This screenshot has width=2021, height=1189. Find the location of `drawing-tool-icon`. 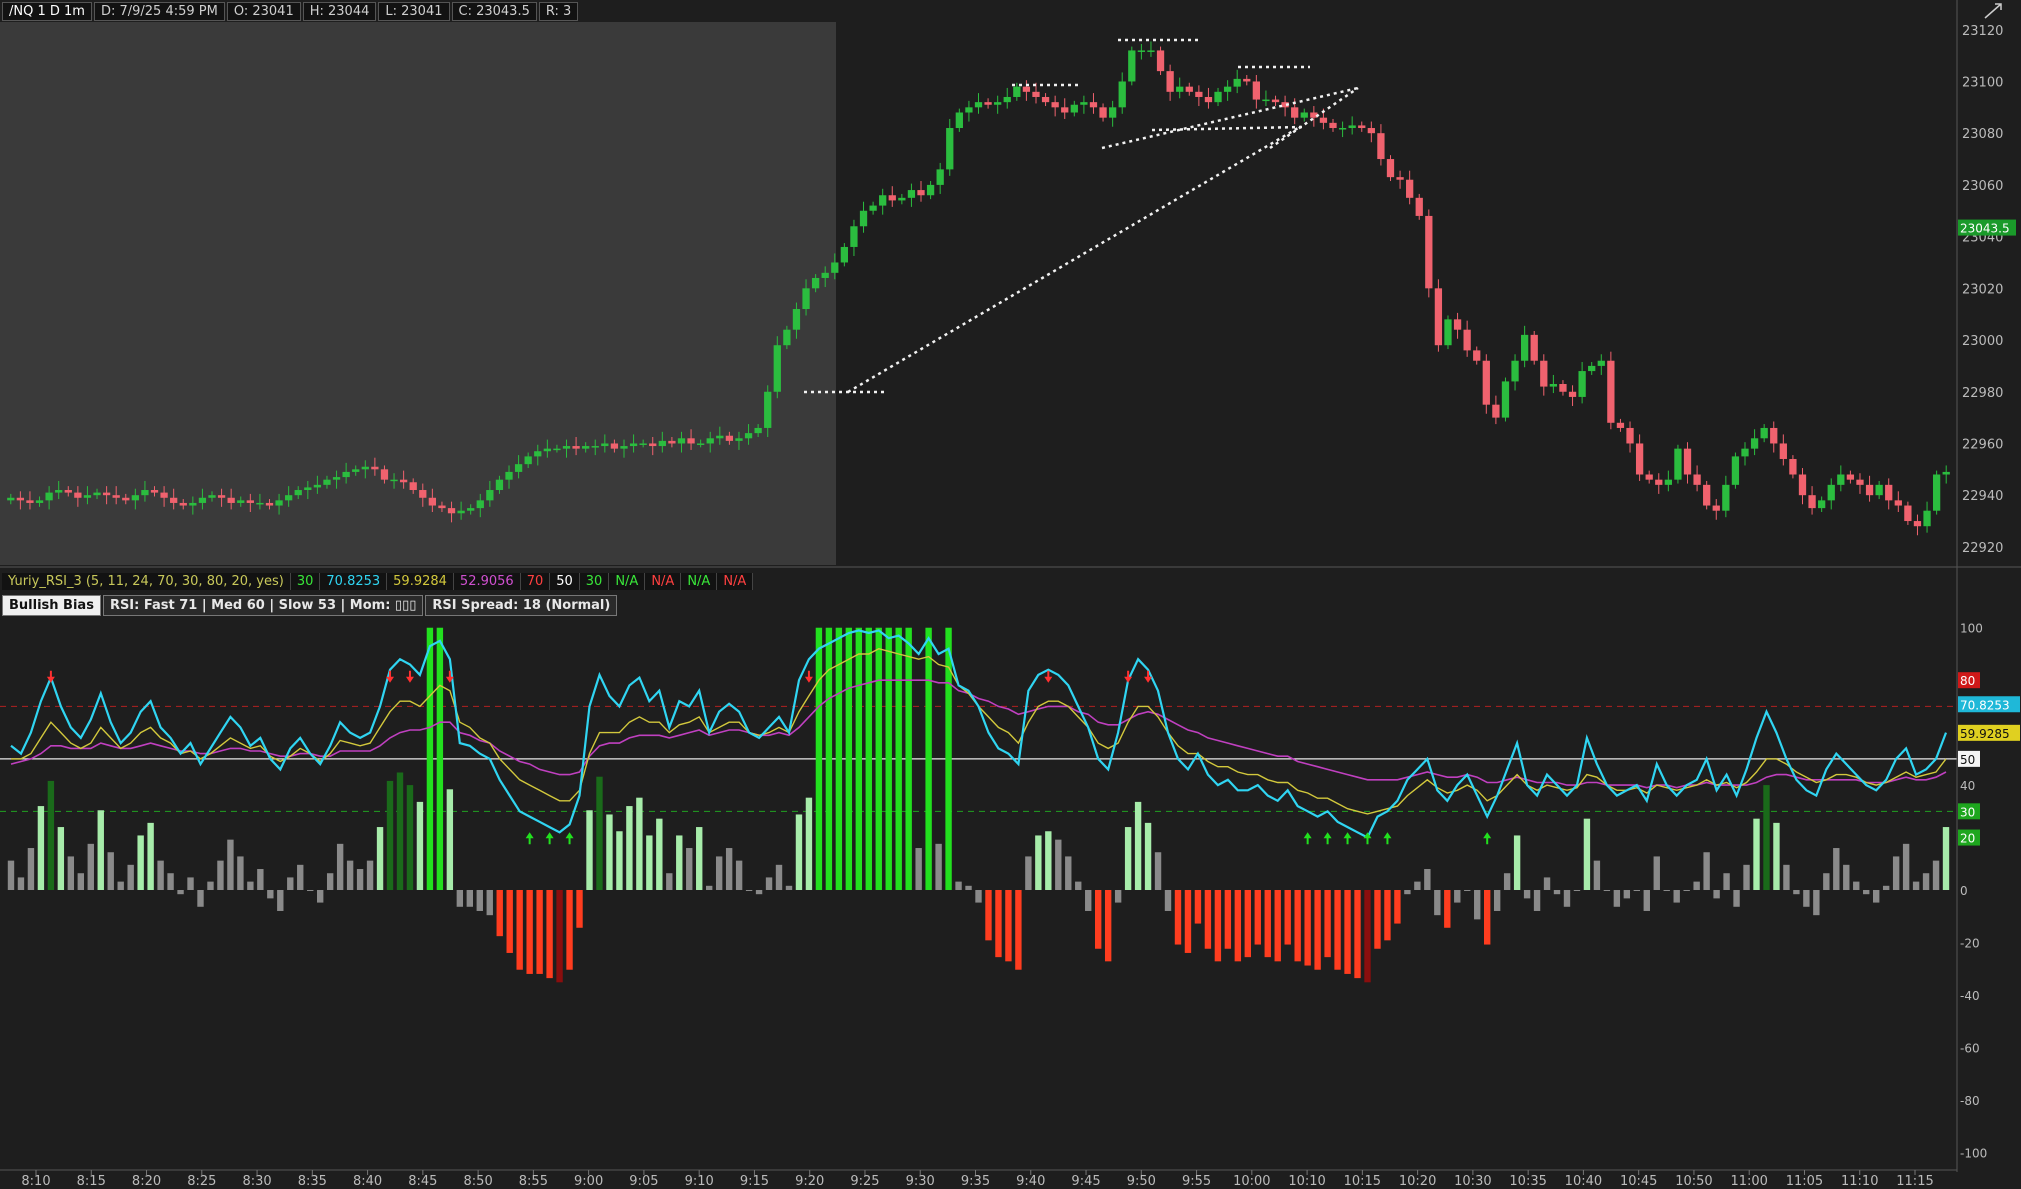

drawing-tool-icon is located at coordinates (1993, 11).